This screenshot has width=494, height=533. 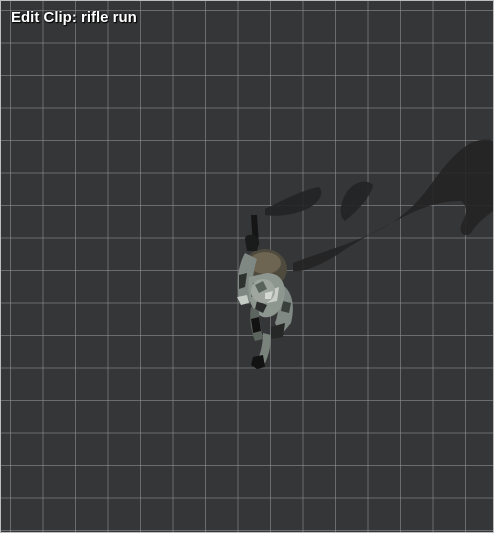 I want to click on boot-right, so click(x=258, y=362).